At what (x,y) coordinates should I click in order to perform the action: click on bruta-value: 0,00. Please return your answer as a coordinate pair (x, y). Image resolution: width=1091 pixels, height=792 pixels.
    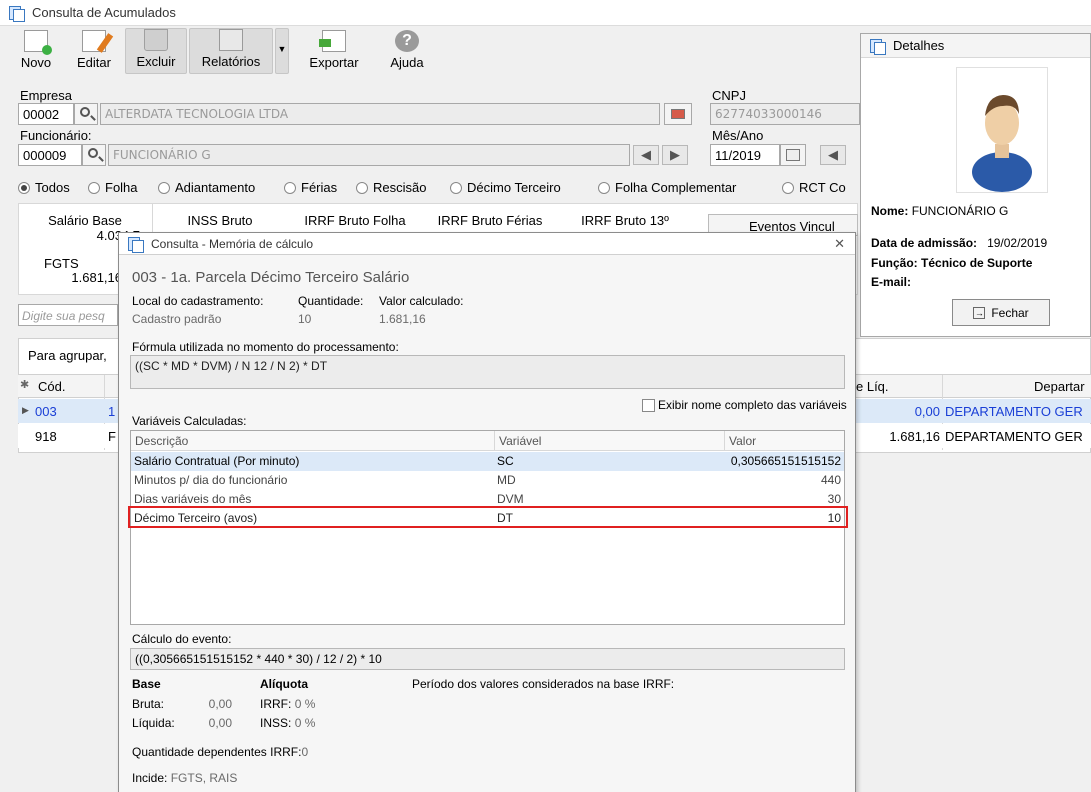
    Looking at the image, I should click on (220, 704).